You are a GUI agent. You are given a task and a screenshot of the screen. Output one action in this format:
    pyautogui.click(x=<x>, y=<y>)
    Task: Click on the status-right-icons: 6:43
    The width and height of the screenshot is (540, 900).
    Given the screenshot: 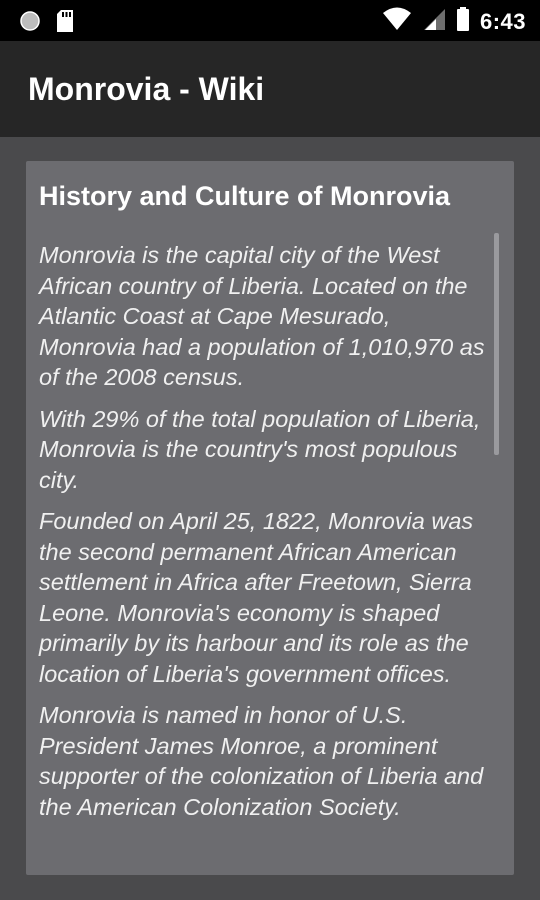 What is the action you would take?
    pyautogui.click(x=454, y=21)
    